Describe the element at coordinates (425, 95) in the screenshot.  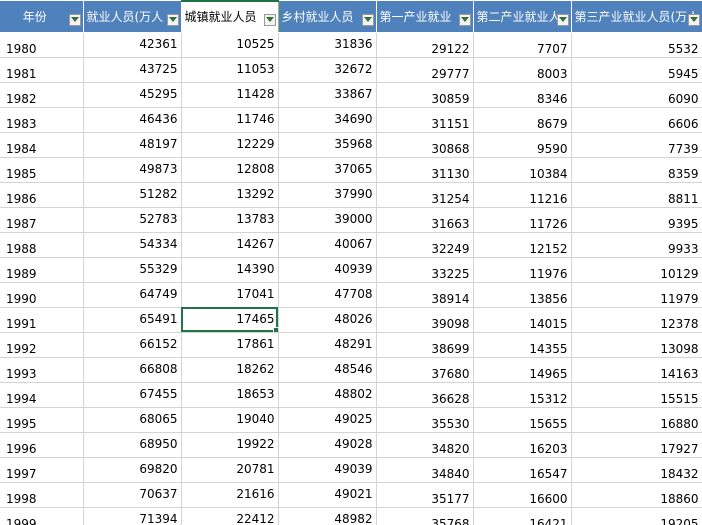
I see `value-cell: 30859` at that location.